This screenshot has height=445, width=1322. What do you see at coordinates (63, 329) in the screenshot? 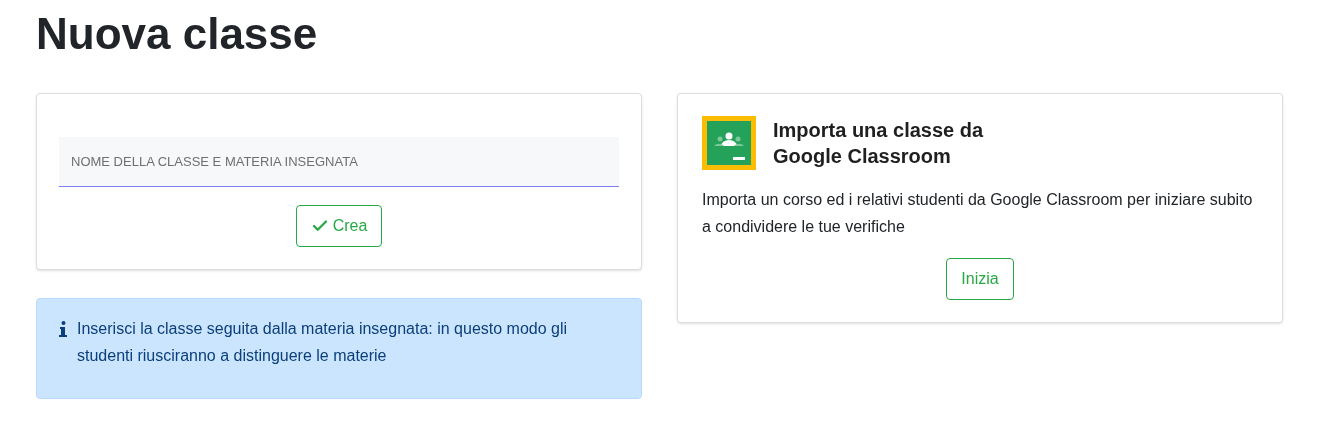
I see `info-icon` at bounding box center [63, 329].